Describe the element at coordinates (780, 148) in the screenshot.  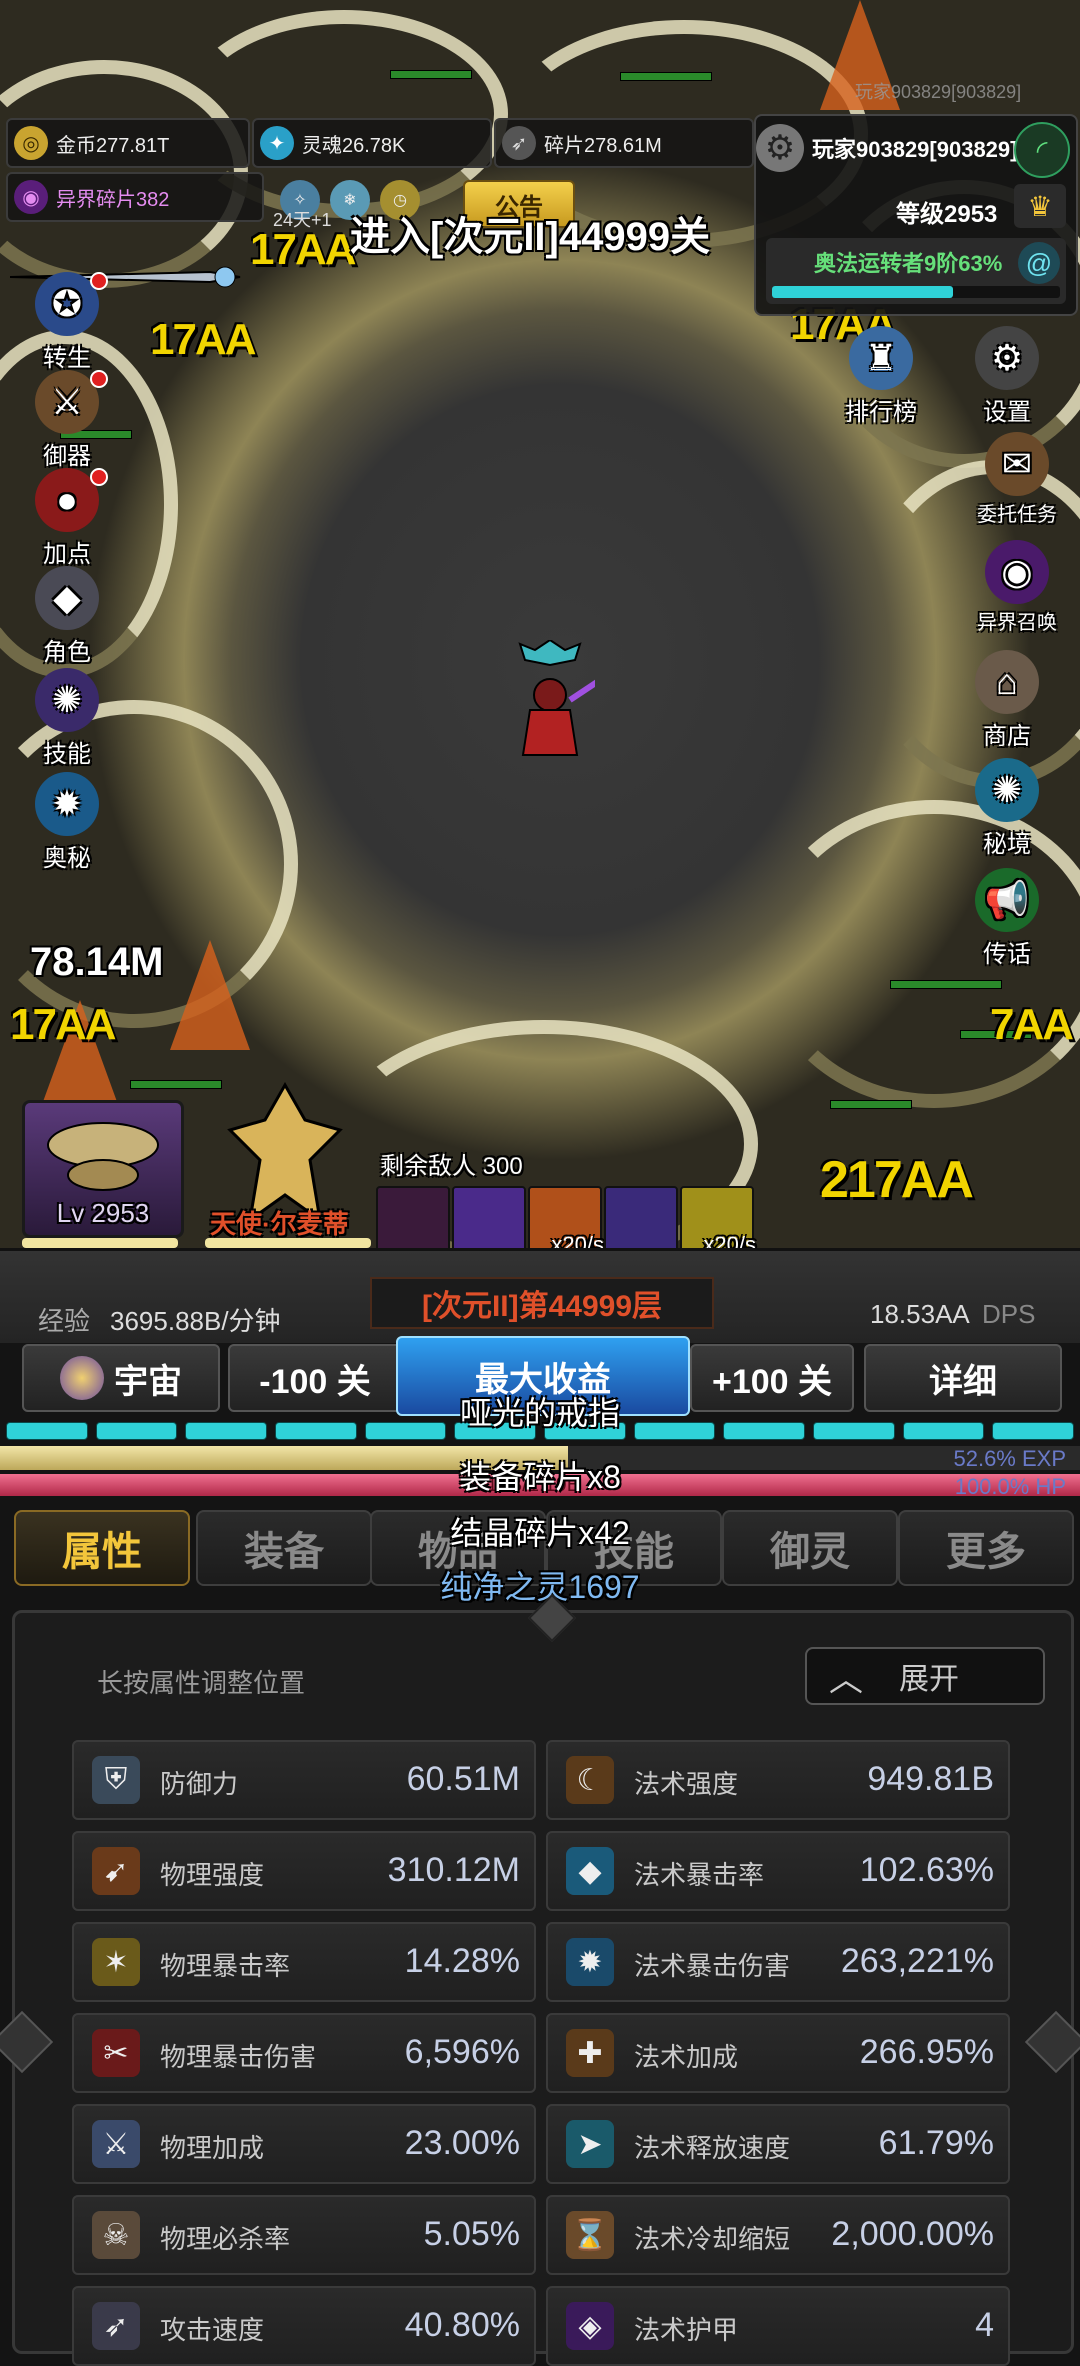
I see `gear-icon: ⚙` at that location.